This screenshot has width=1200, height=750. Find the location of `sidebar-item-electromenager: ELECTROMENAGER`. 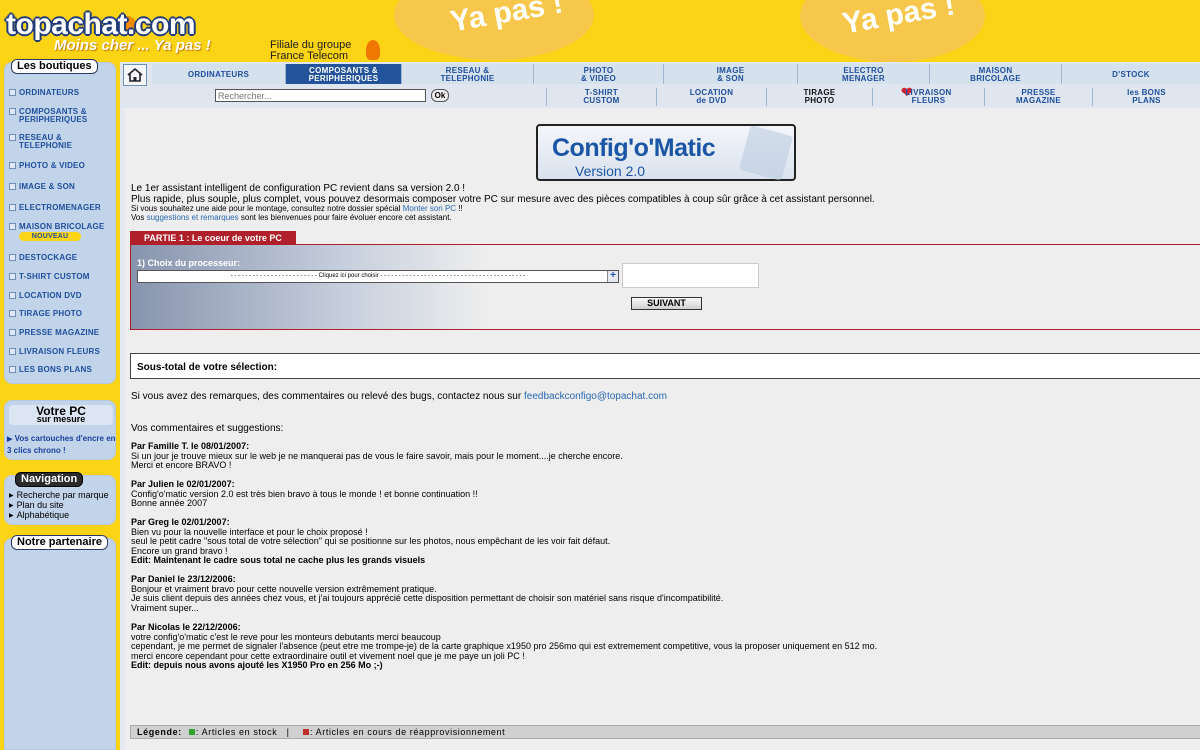

sidebar-item-electromenager: ELECTROMENAGER is located at coordinates (55, 208).